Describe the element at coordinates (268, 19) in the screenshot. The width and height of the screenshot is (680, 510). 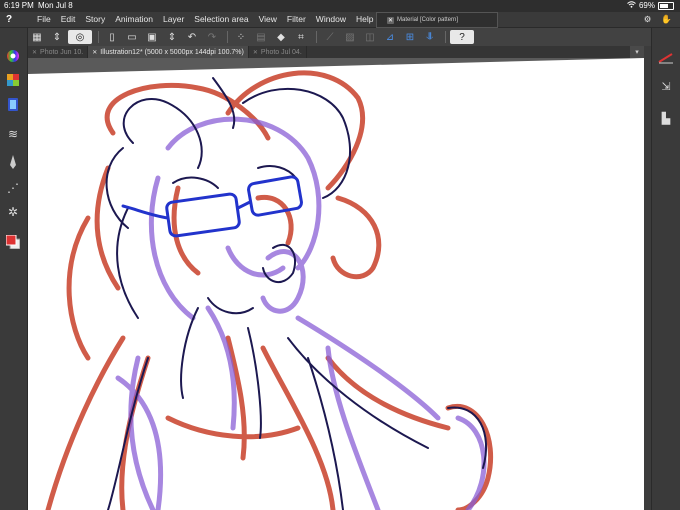
I see `menu-view: View` at that location.